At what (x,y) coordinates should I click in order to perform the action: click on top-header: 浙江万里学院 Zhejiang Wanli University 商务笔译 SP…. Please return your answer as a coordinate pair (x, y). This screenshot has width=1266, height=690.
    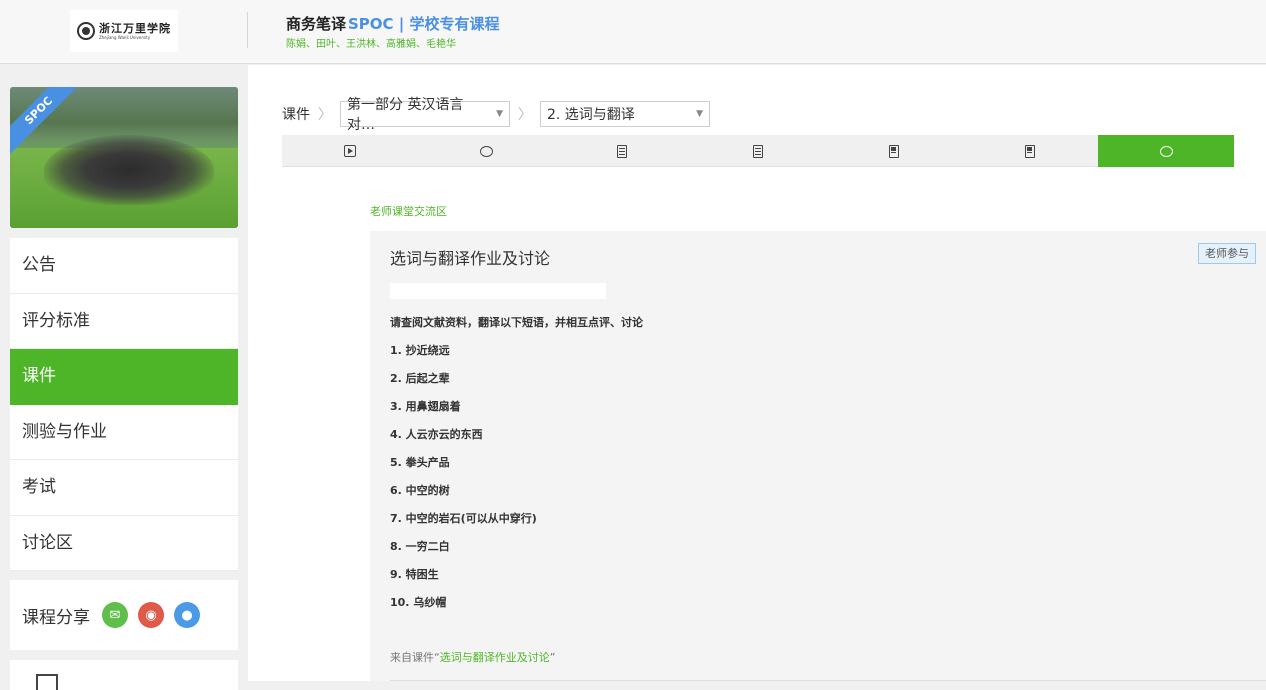
    Looking at the image, I should click on (633, 32).